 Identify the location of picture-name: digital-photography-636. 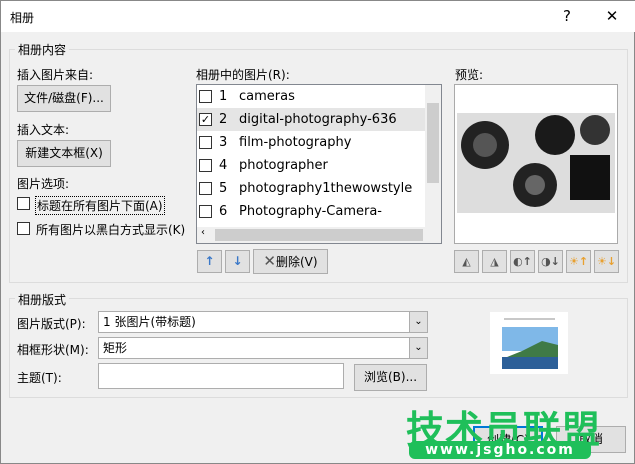
(318, 119).